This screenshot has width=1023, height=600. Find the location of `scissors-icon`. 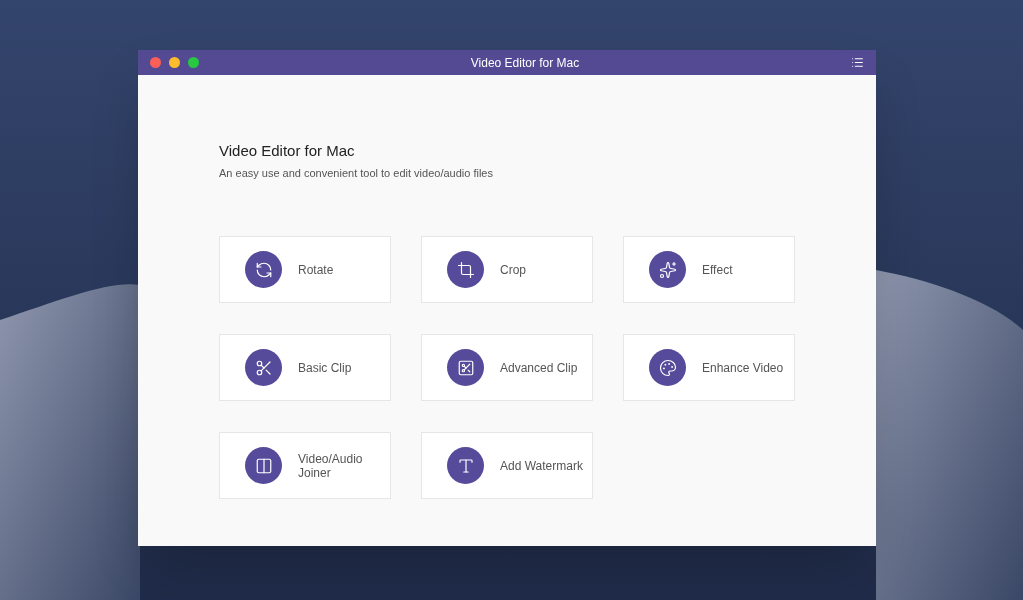

scissors-icon is located at coordinates (263, 367).